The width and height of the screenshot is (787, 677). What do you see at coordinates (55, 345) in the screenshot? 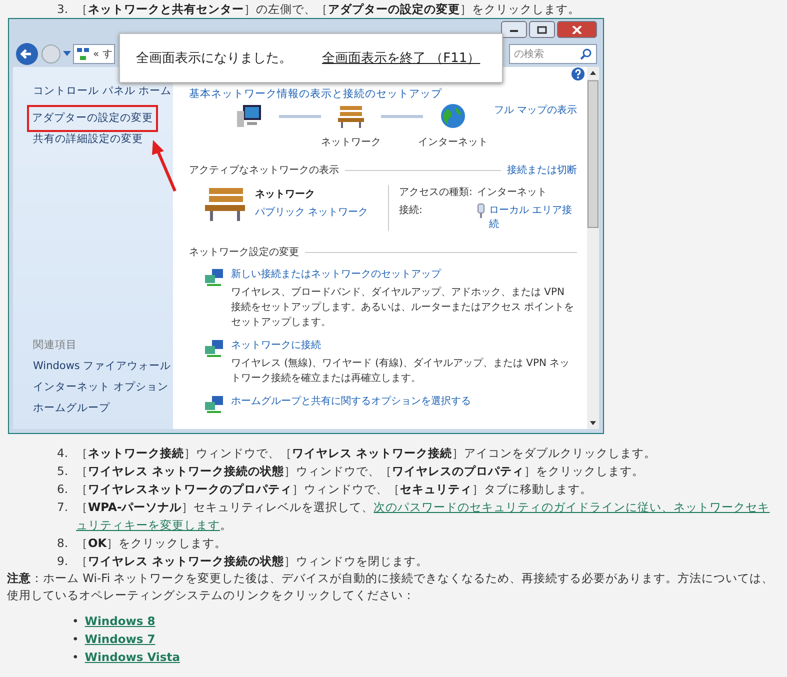
I see `section-heading: 関連項目` at bounding box center [55, 345].